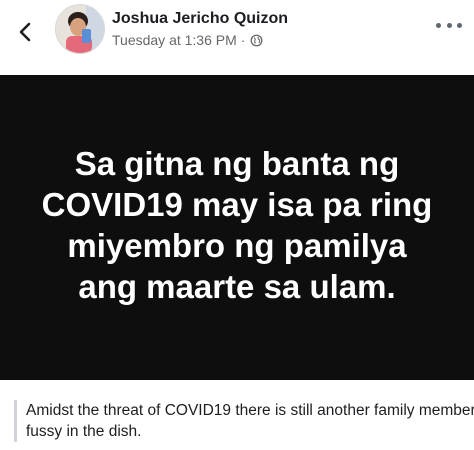 The width and height of the screenshot is (474, 450). I want to click on author-name: Joshua Jericho Quizon, so click(200, 19).